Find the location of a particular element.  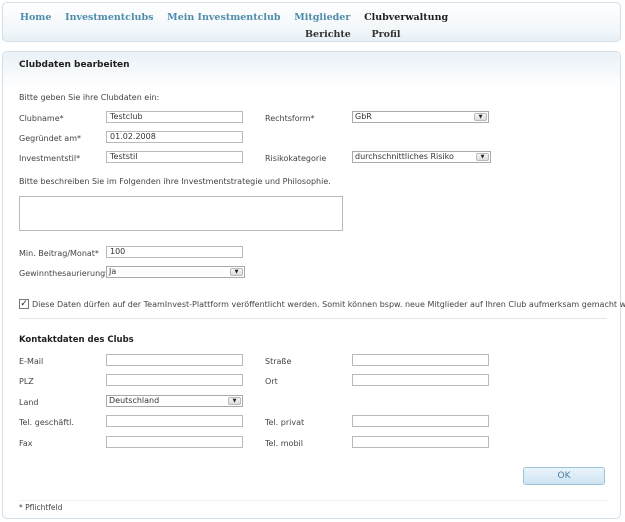

land-select: Deutschland ▼ is located at coordinates (174, 401).